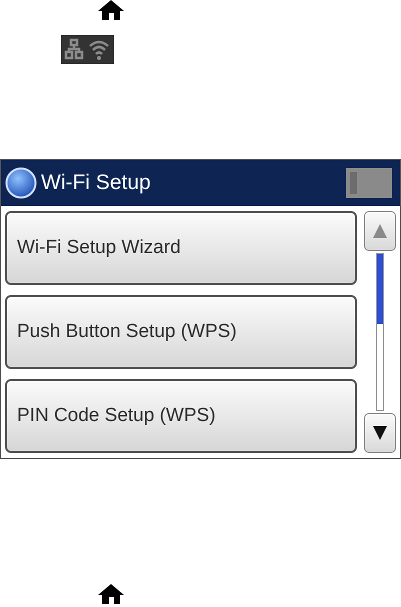 This screenshot has height=607, width=401. I want to click on up-arrow-icon, so click(380, 231).